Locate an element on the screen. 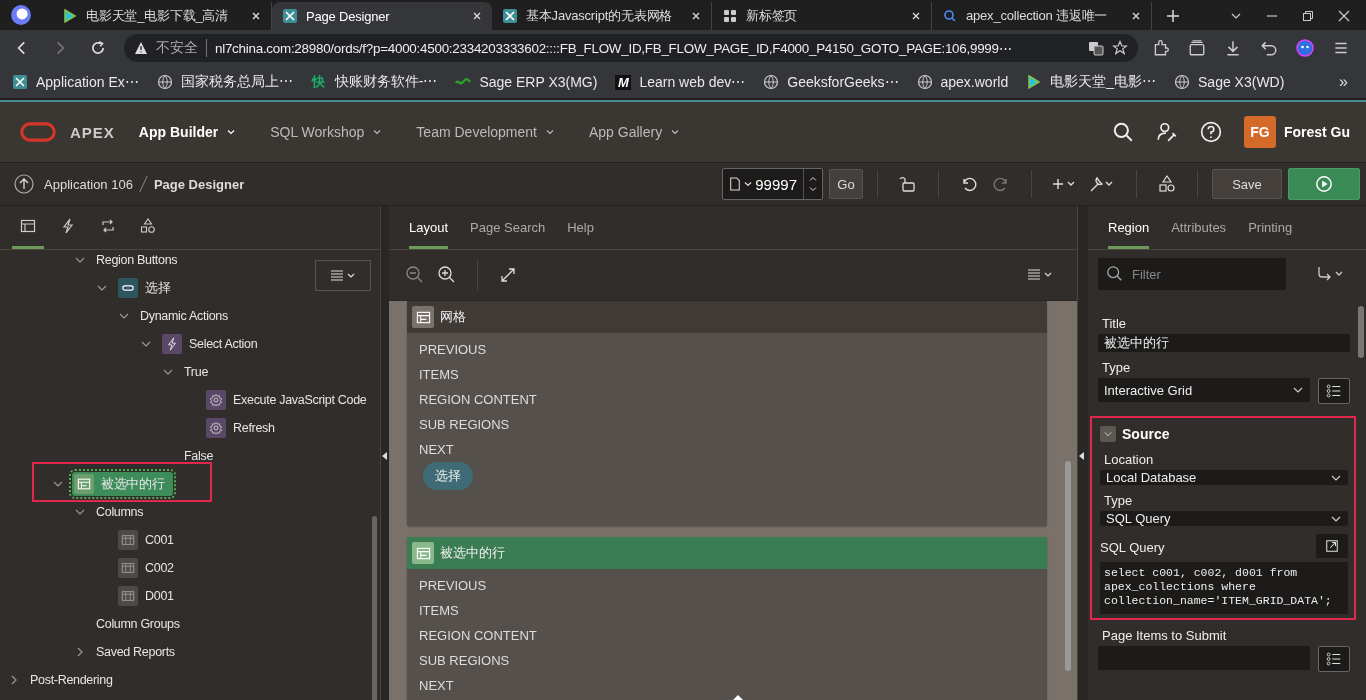 The height and width of the screenshot is (700, 1366). profile-icon is located at coordinates (1305, 48).